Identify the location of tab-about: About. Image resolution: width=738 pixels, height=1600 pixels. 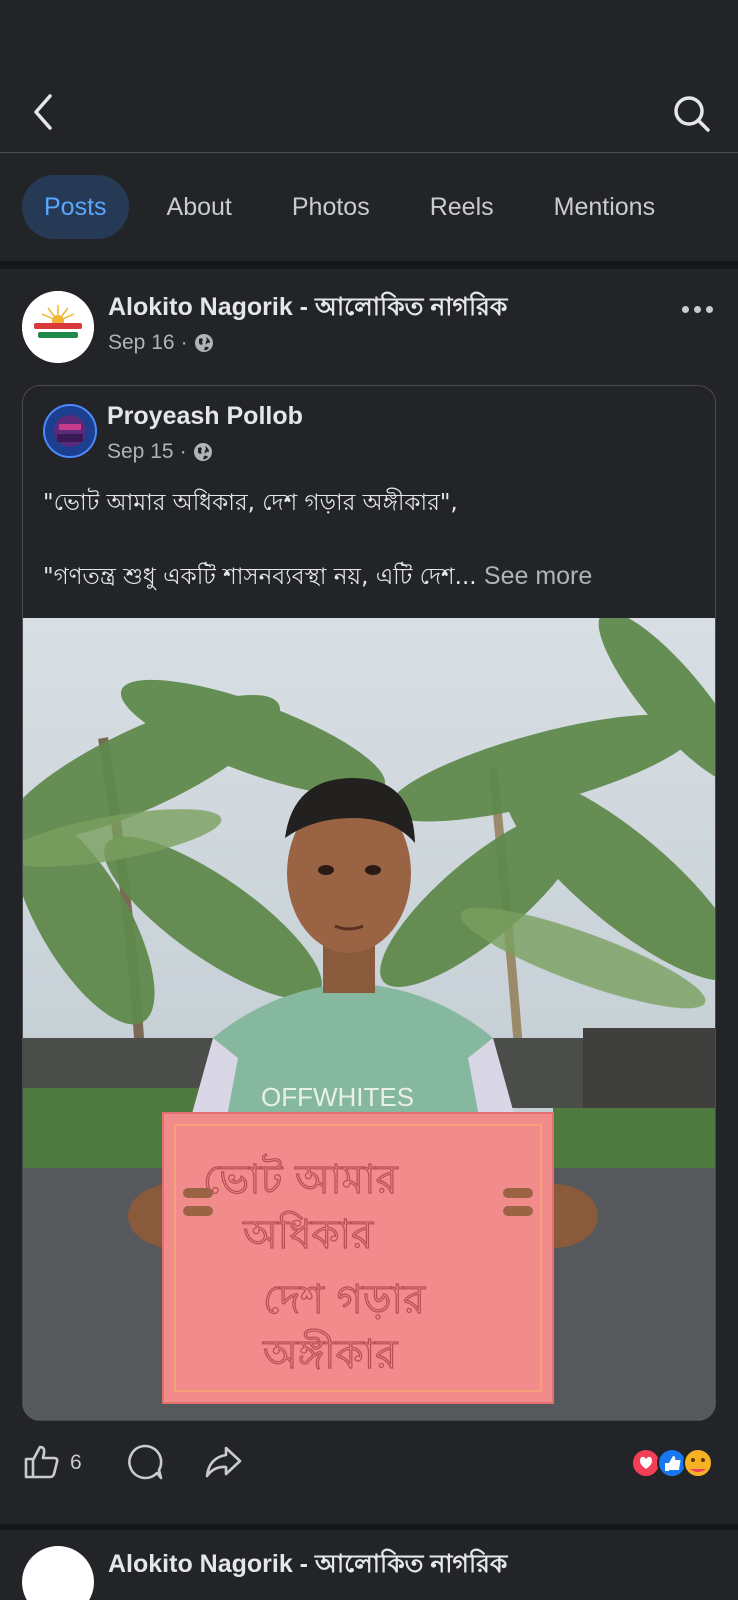
(199, 207).